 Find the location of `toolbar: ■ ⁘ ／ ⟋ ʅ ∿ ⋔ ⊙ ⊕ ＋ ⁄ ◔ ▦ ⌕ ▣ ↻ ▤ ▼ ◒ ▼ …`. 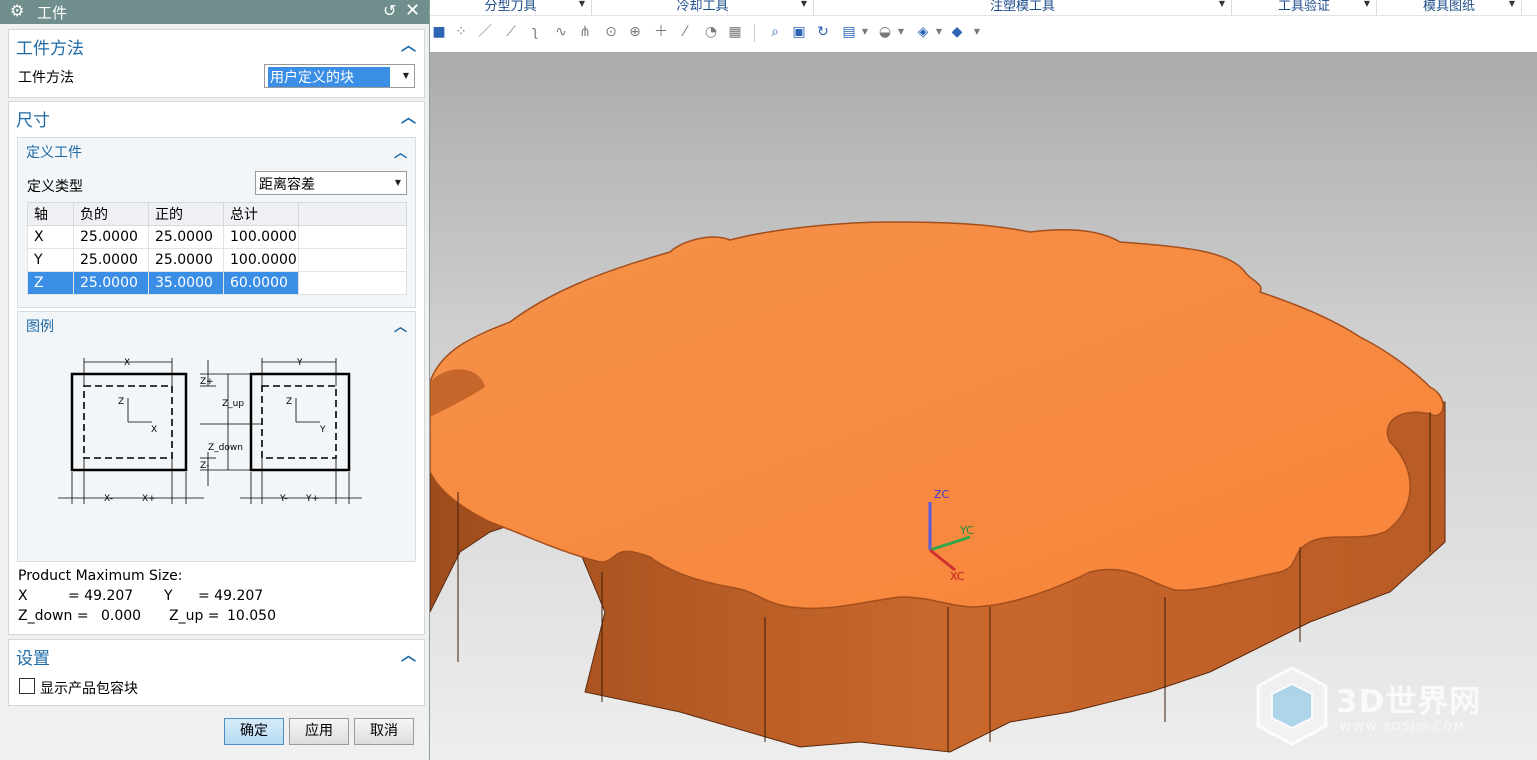

toolbar: ■ ⁘ ／ ⟋ ʅ ∿ ⋔ ⊙ ⊕ ＋ ⁄ ◔ ▦ ⌕ ▣ ↻ ▤ ▼ ◒ ▼ … is located at coordinates (983, 34).